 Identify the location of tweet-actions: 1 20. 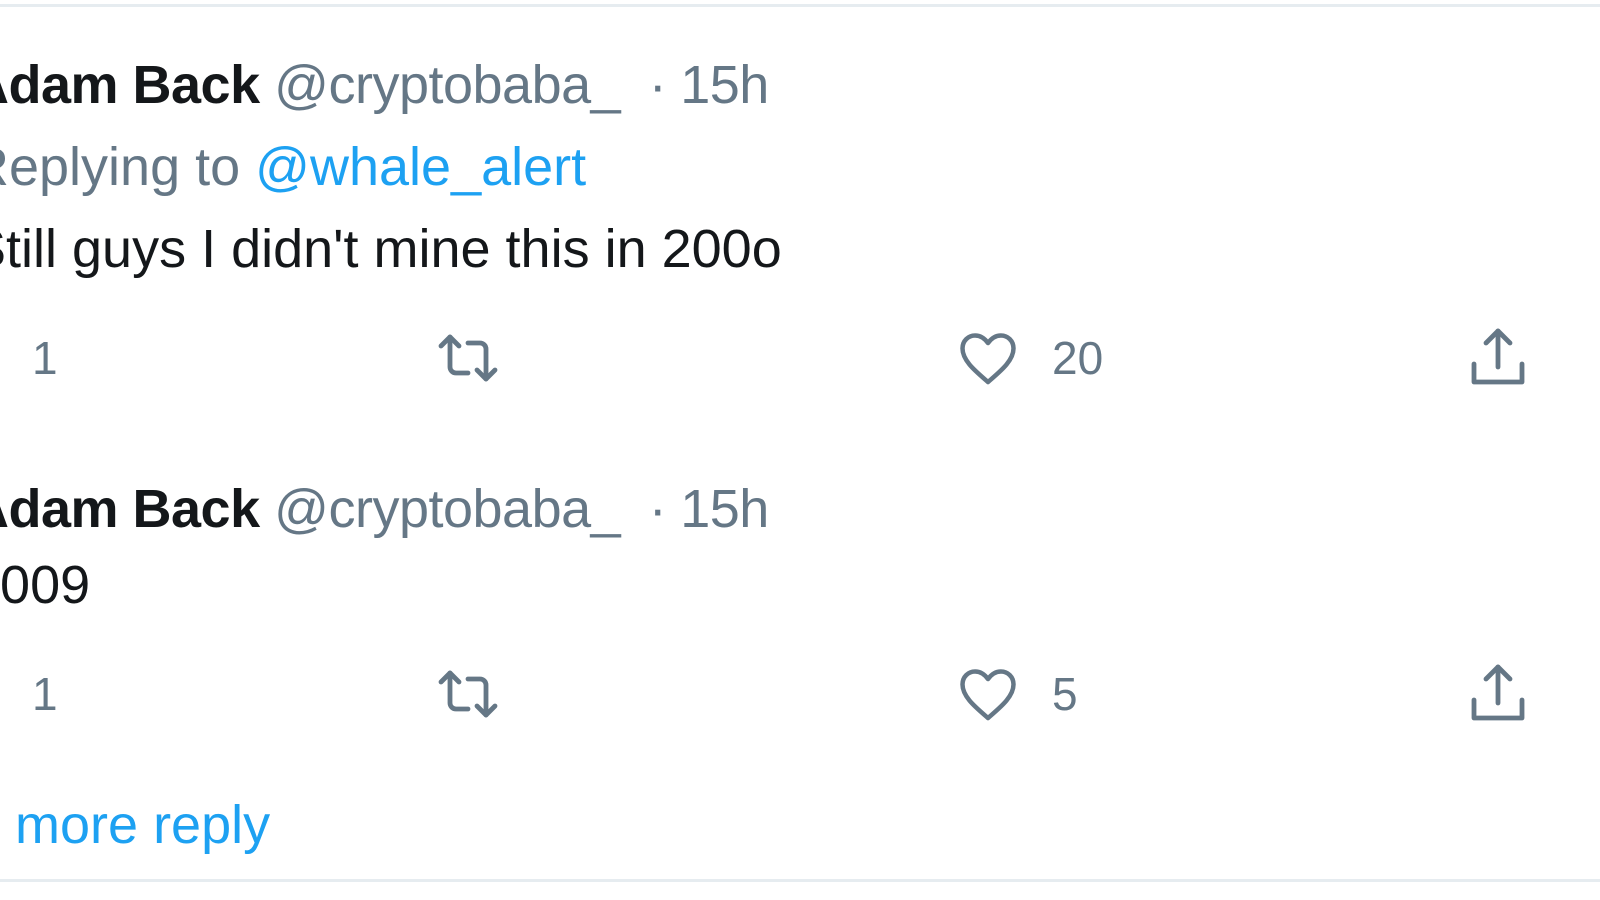
(800, 358).